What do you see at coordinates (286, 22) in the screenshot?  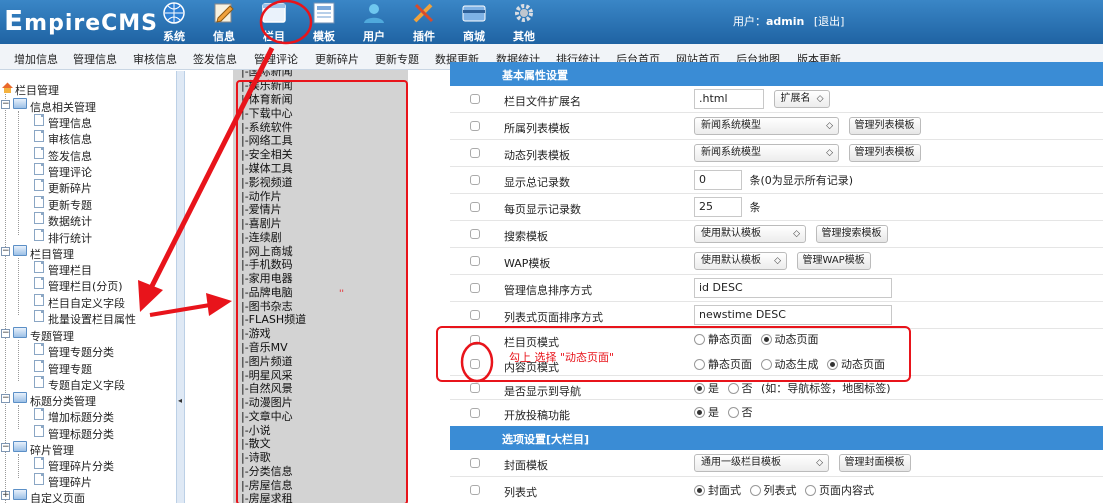 I see `highlight-circle` at bounding box center [286, 22].